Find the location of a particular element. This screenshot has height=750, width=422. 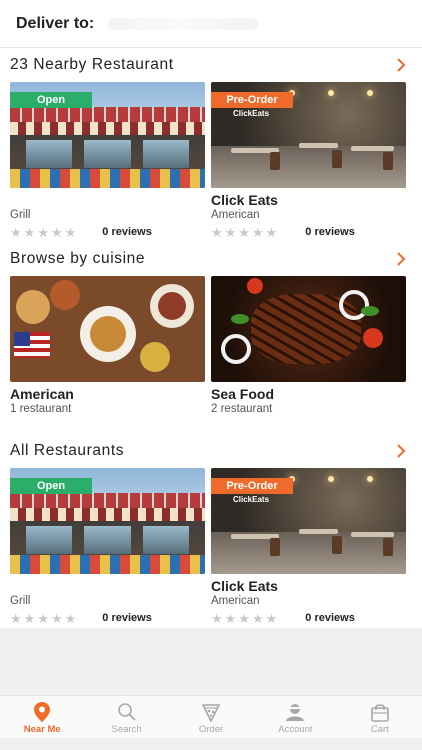

tab-label: Cart is located at coordinates (379, 729).